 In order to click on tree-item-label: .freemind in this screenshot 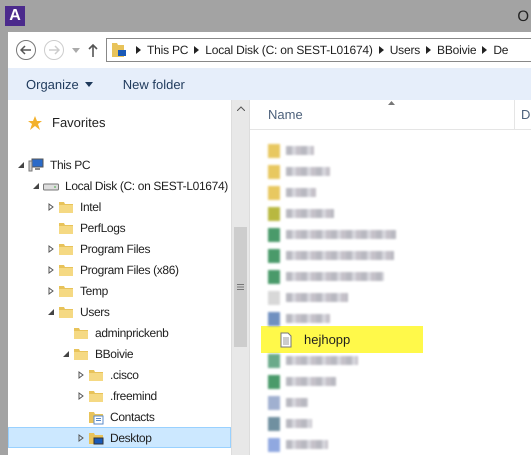, I will do `click(133, 395)`.